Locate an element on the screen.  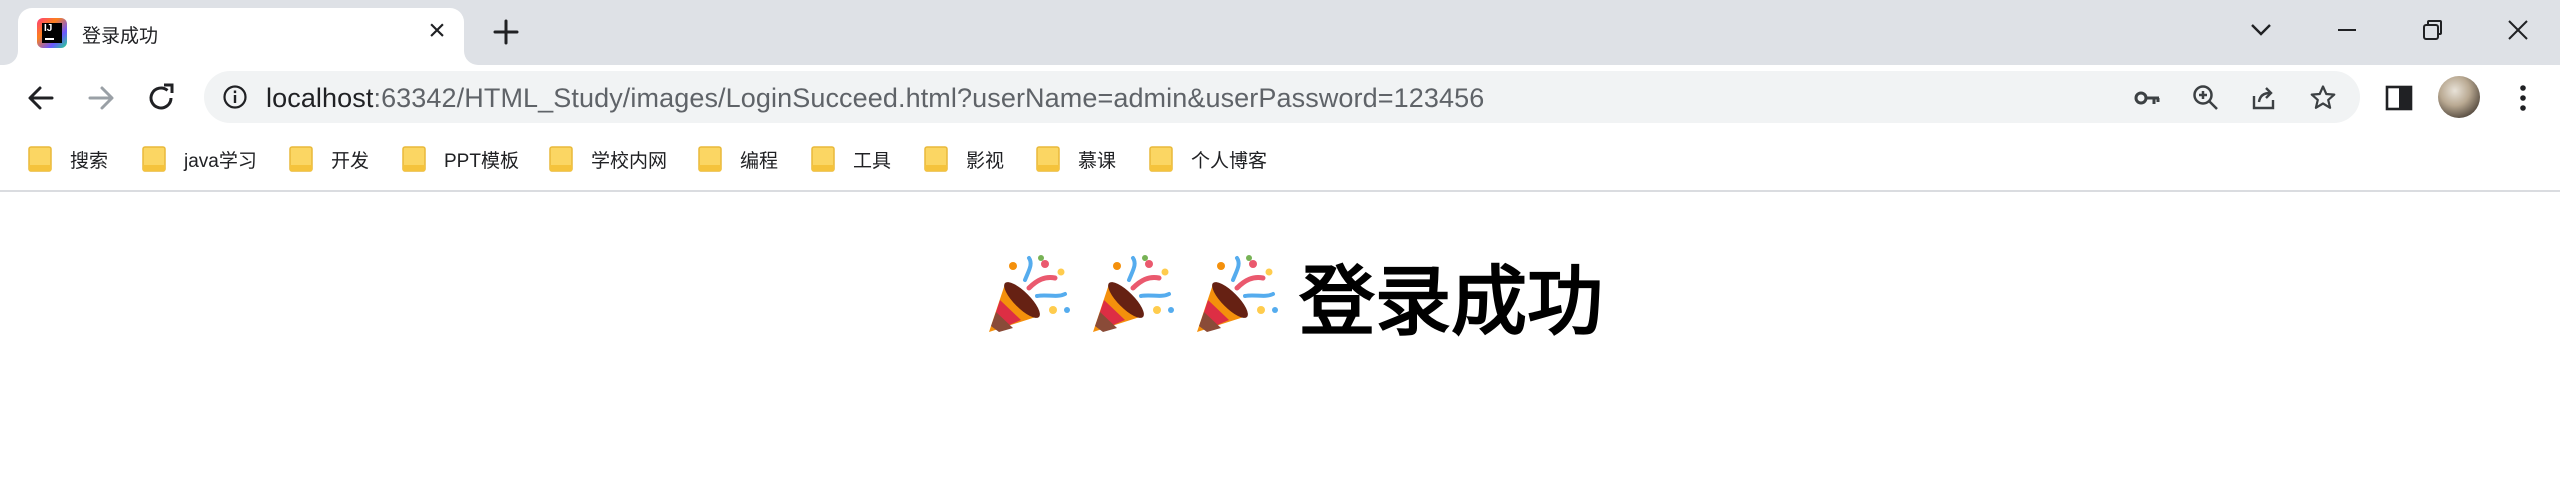
menu-kebab-icon is located at coordinates (2523, 98).